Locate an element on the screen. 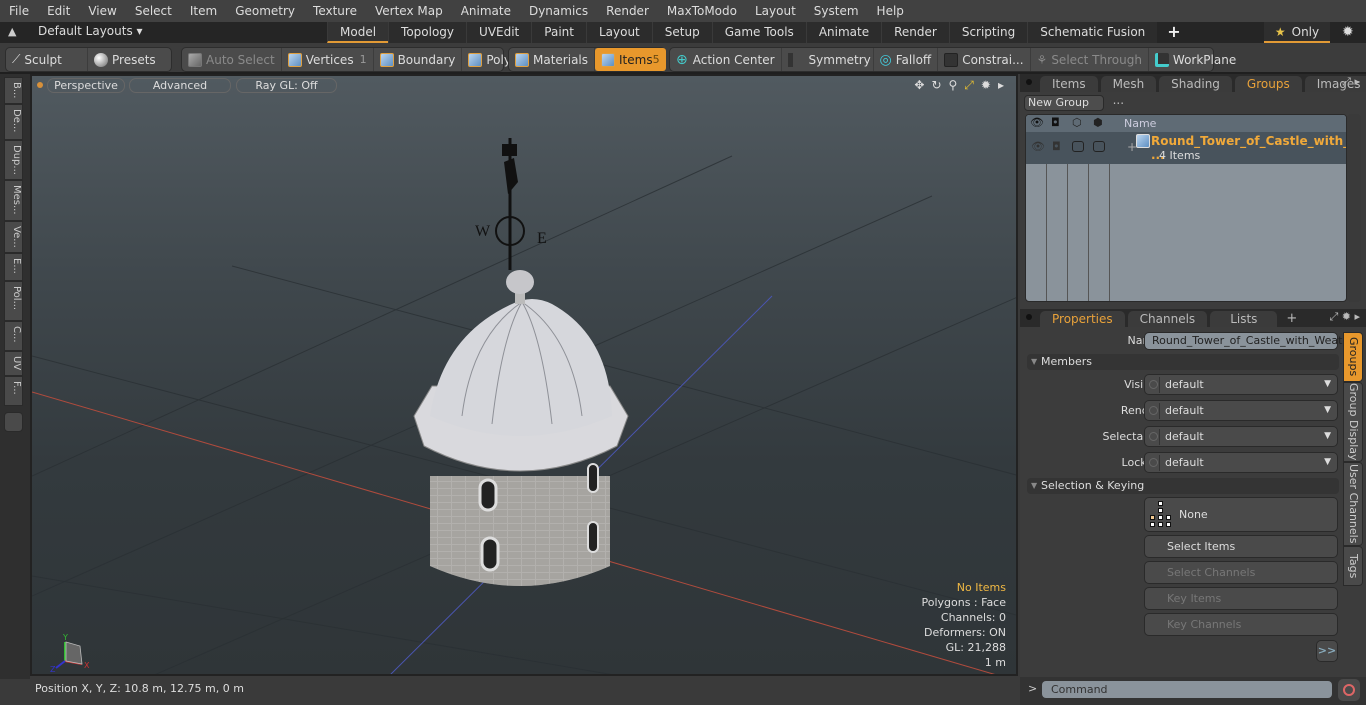  tab-uvedit: UVEdit is located at coordinates (499, 32).